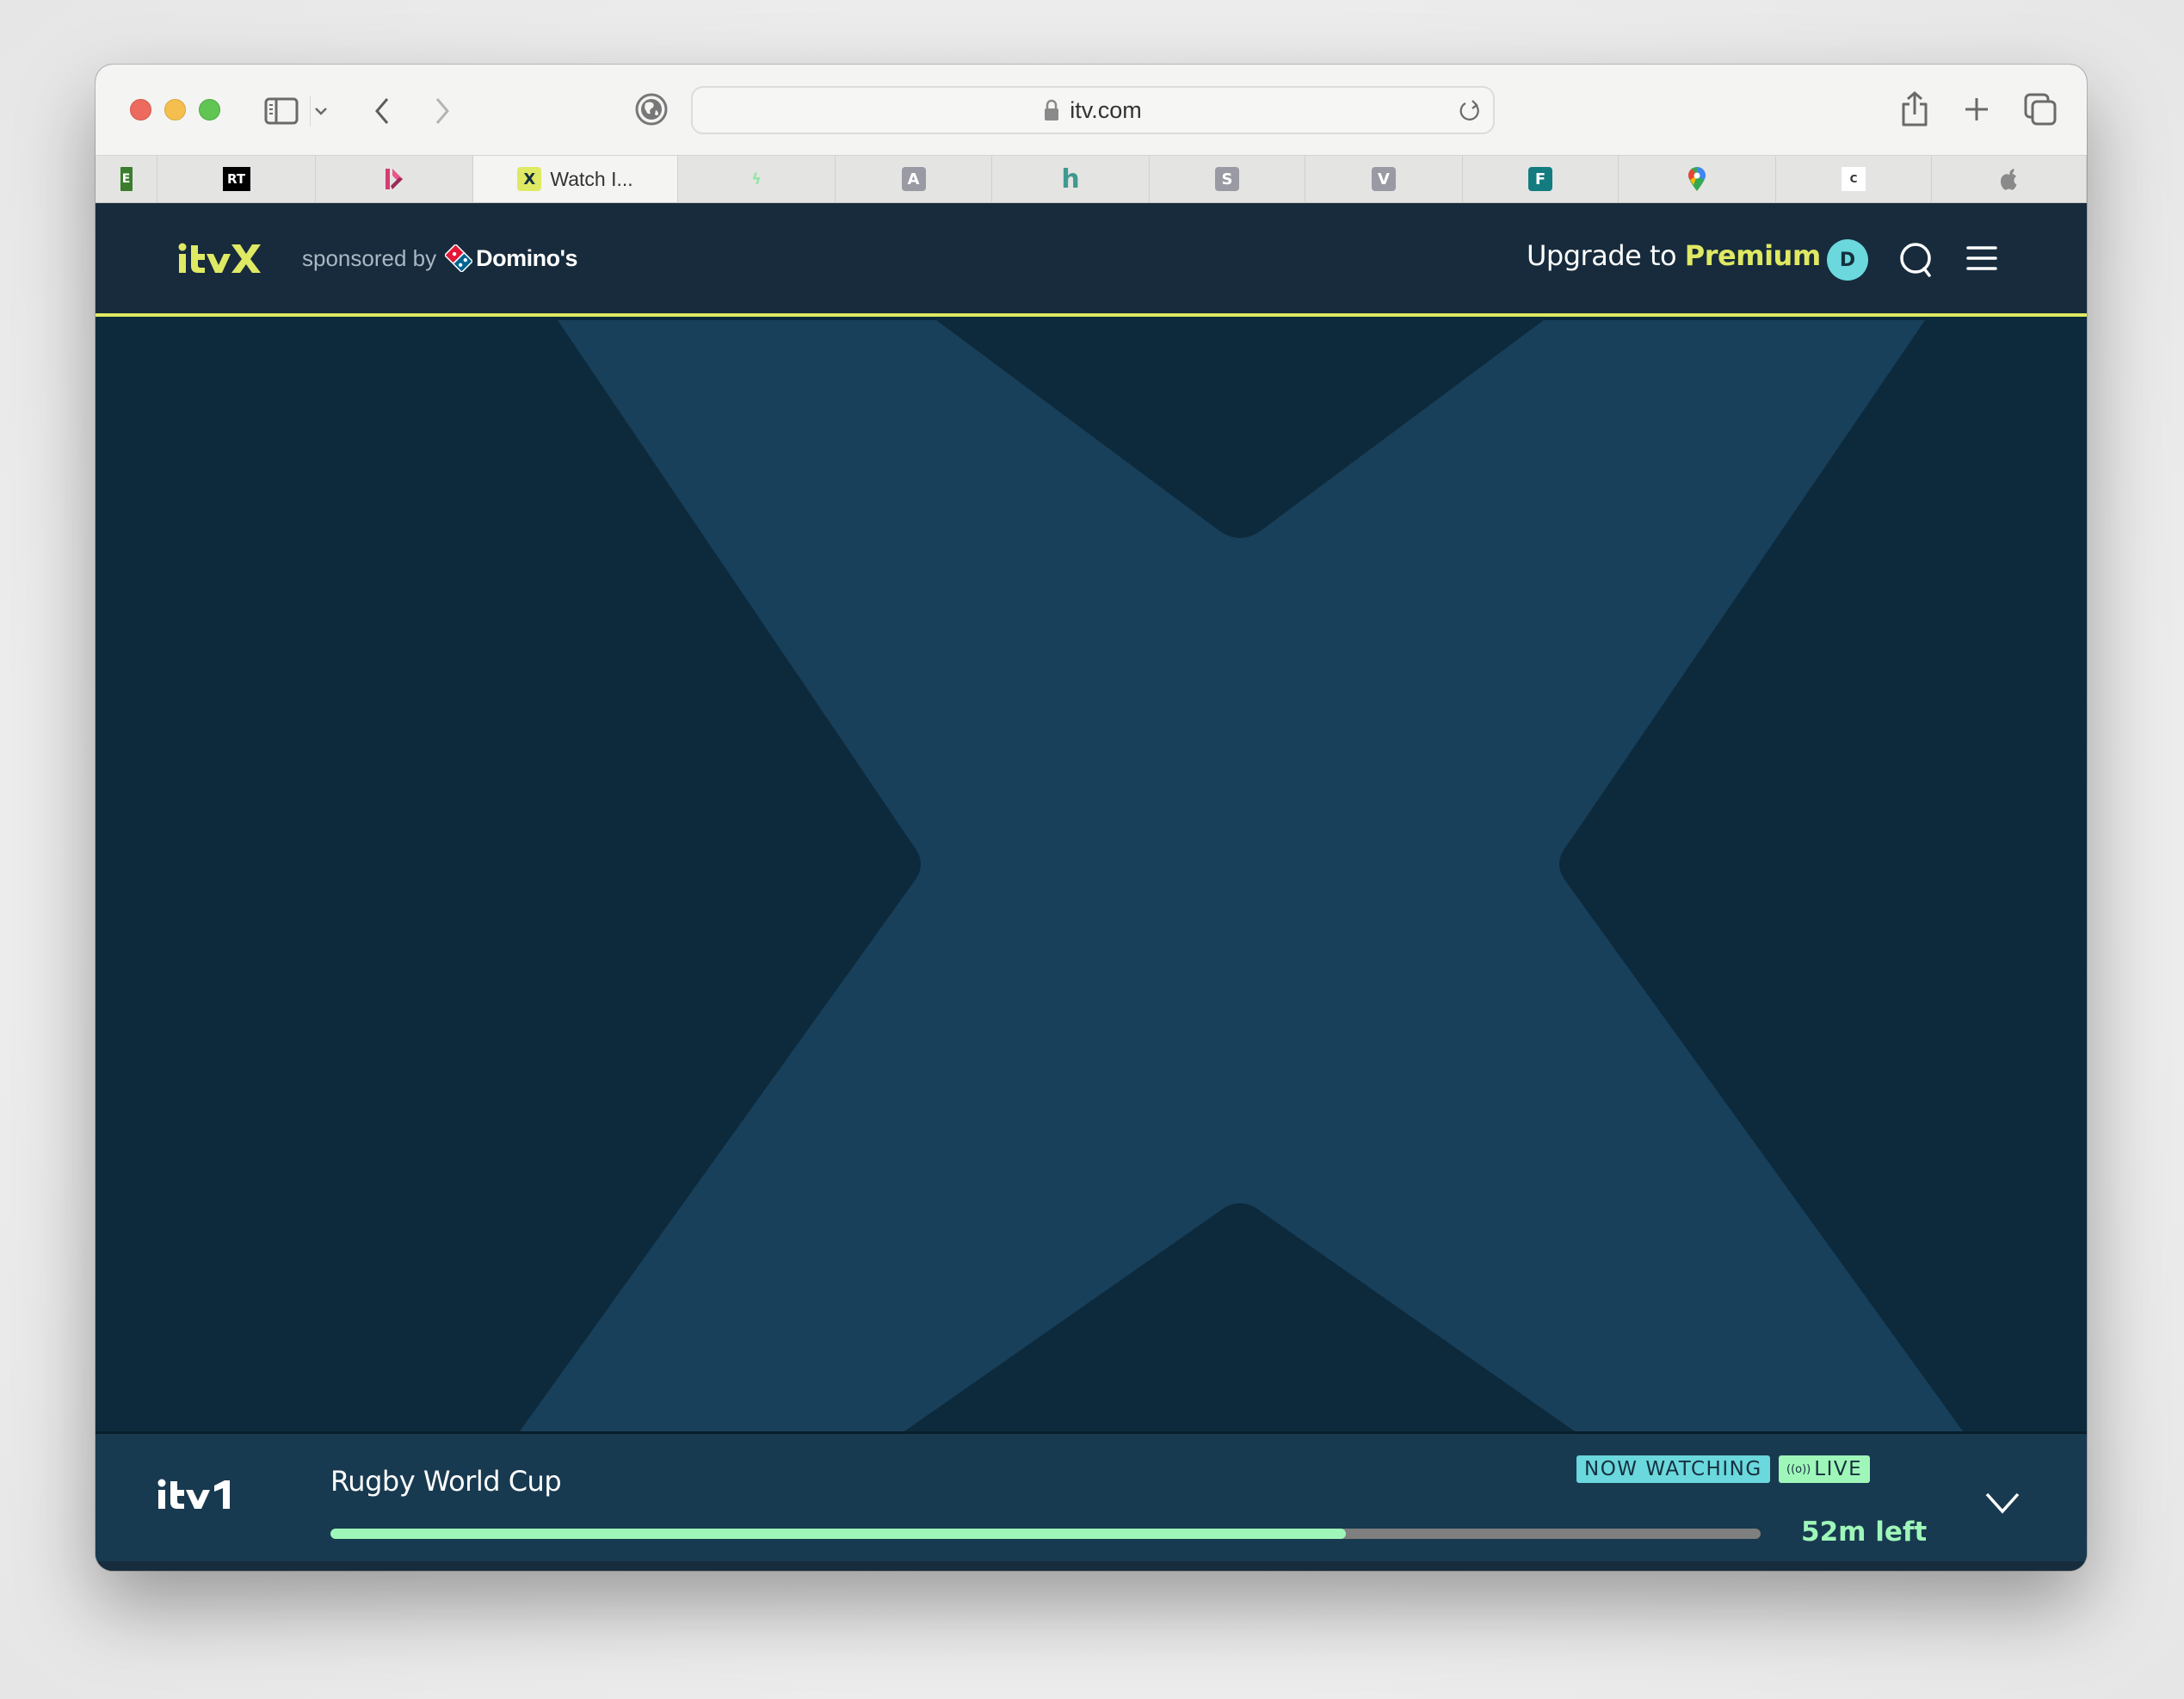 This screenshot has width=2184, height=1699. I want to click on new-tab-button, so click(1977, 109).